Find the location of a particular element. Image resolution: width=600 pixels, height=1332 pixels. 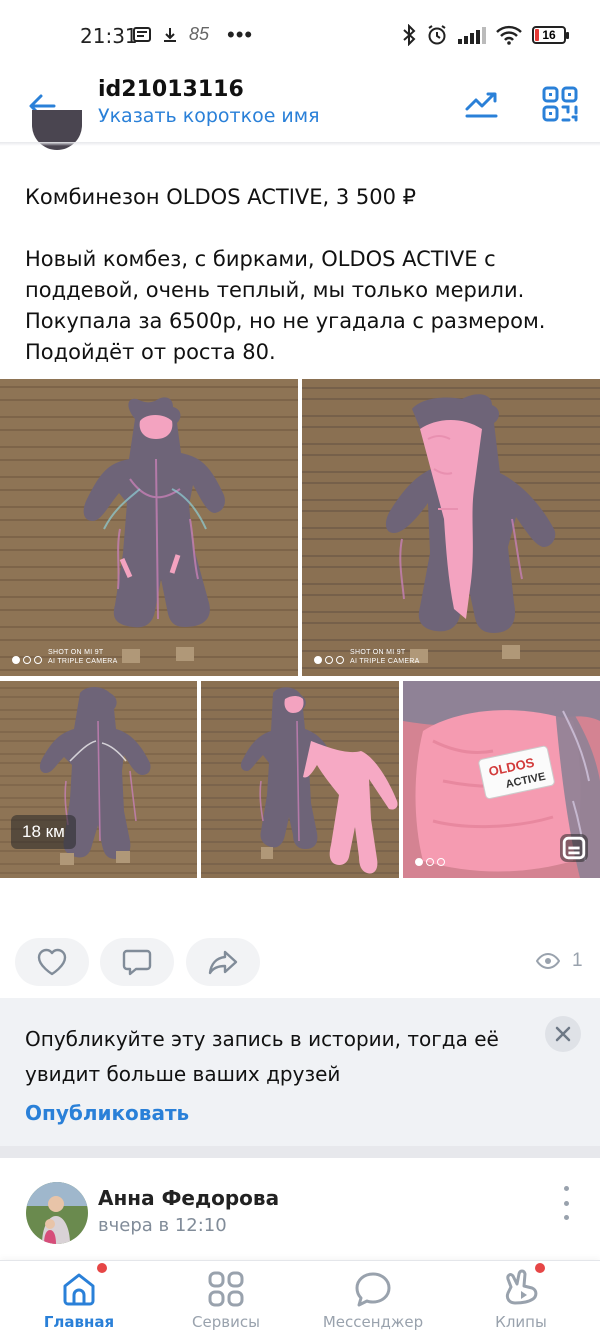

photo-2: SHOT ON MI 9T AI TRIPLE CAMERA is located at coordinates (451, 527).